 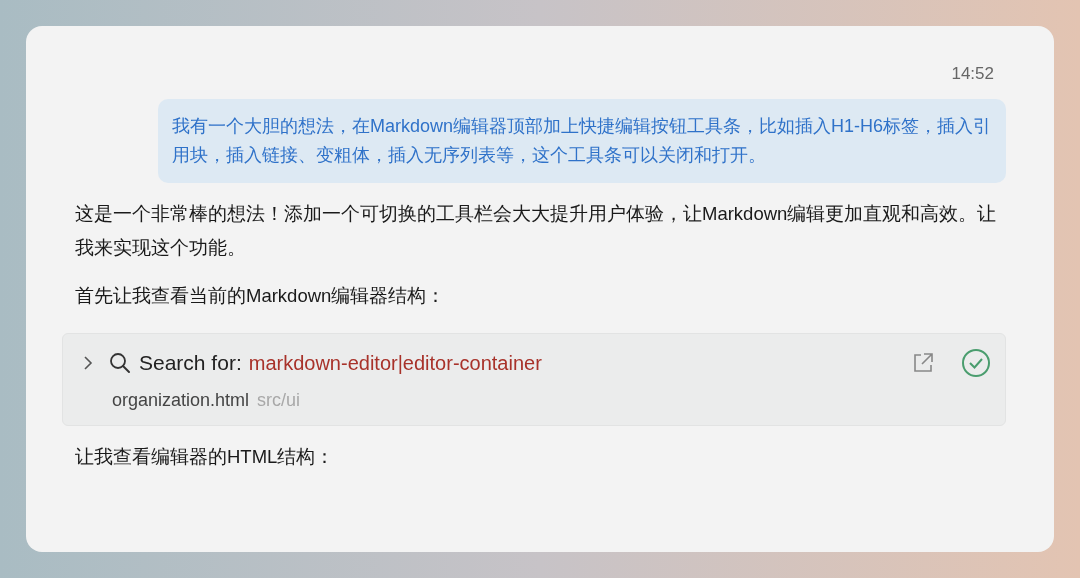 I want to click on file-name: organization.html, so click(x=181, y=400).